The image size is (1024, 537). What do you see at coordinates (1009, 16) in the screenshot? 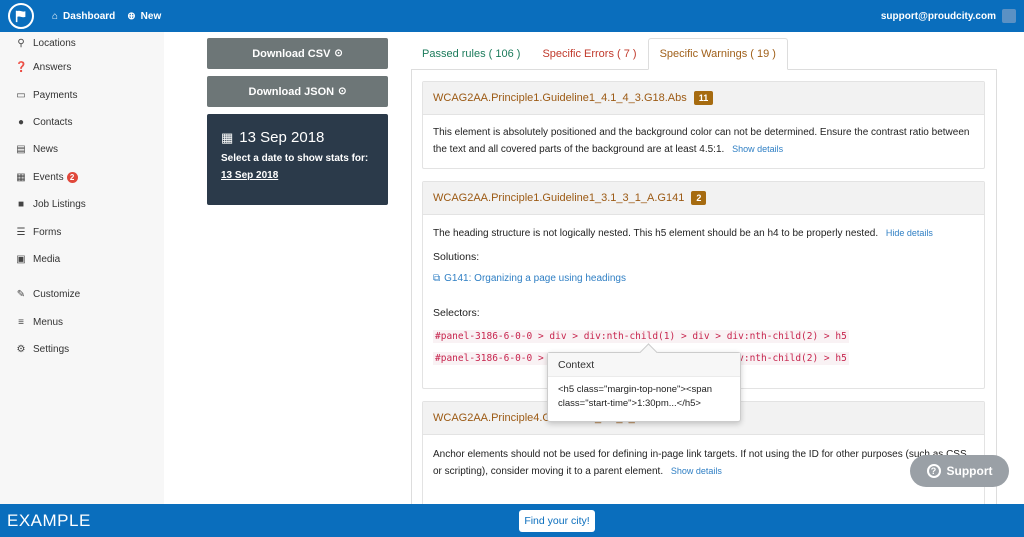
I see `avatar` at bounding box center [1009, 16].